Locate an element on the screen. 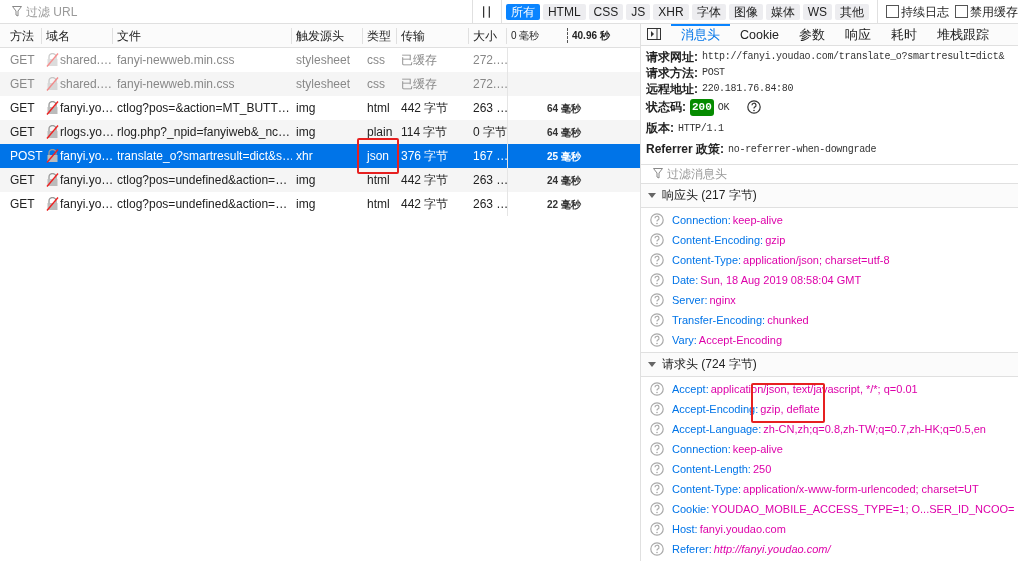  detail-tab: 响应 is located at coordinates (857, 34).